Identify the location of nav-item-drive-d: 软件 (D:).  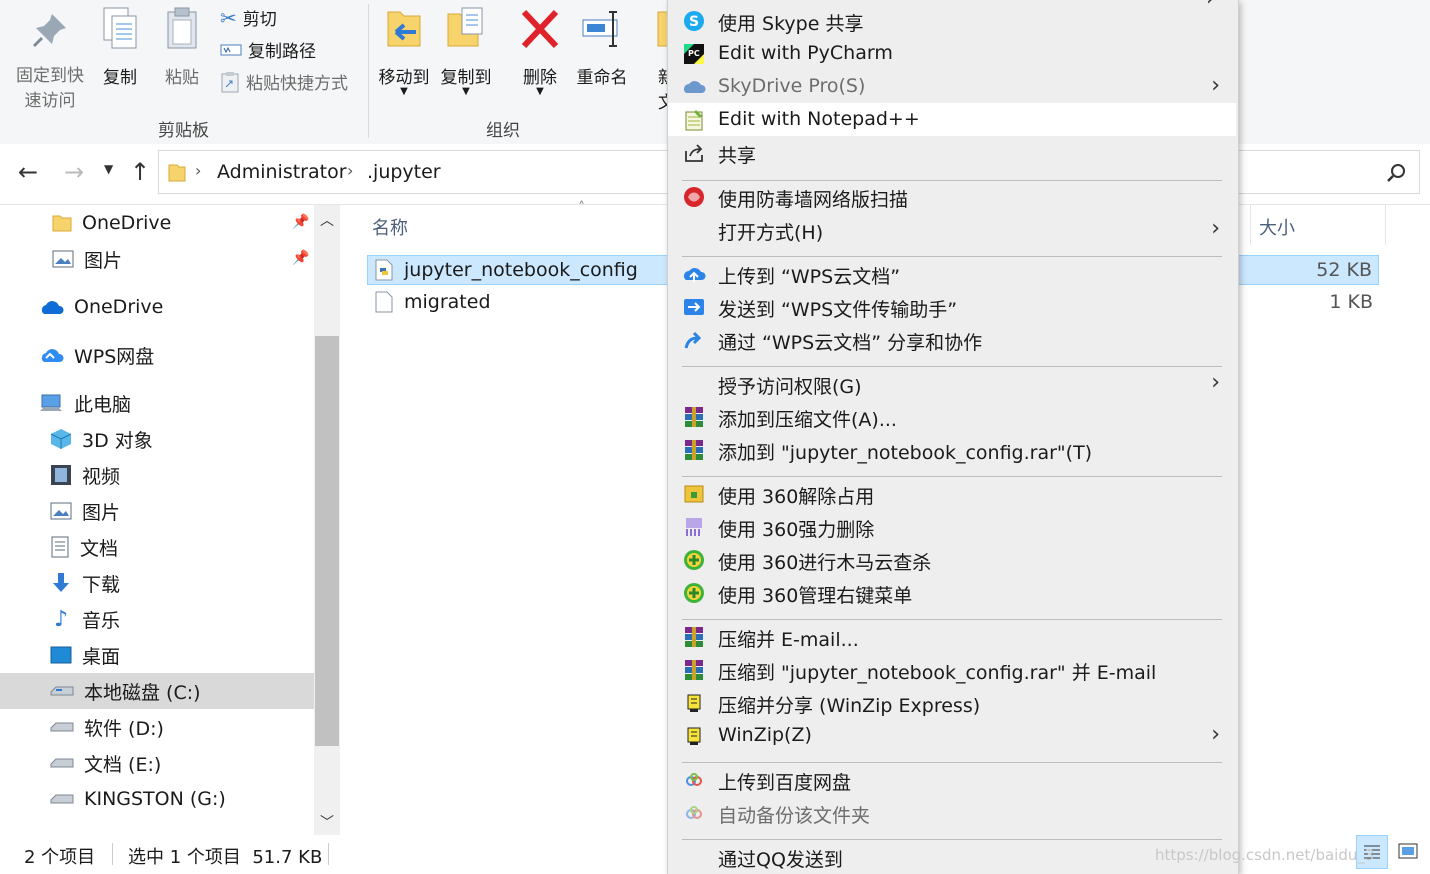
(107, 727).